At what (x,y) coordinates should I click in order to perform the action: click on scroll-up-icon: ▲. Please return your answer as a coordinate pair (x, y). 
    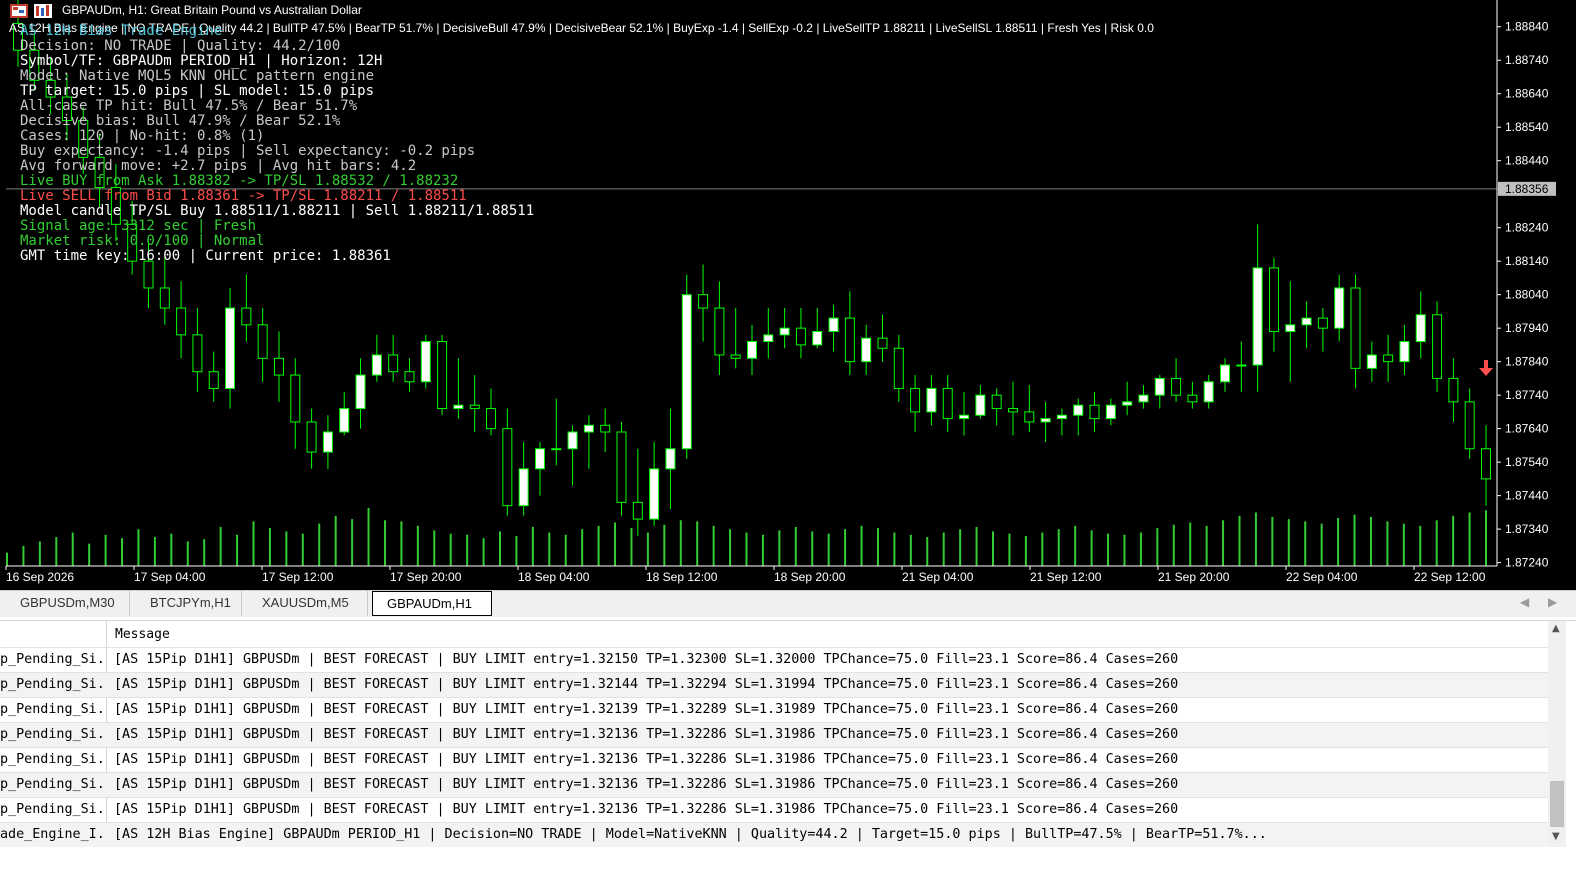
    Looking at the image, I should click on (1556, 628).